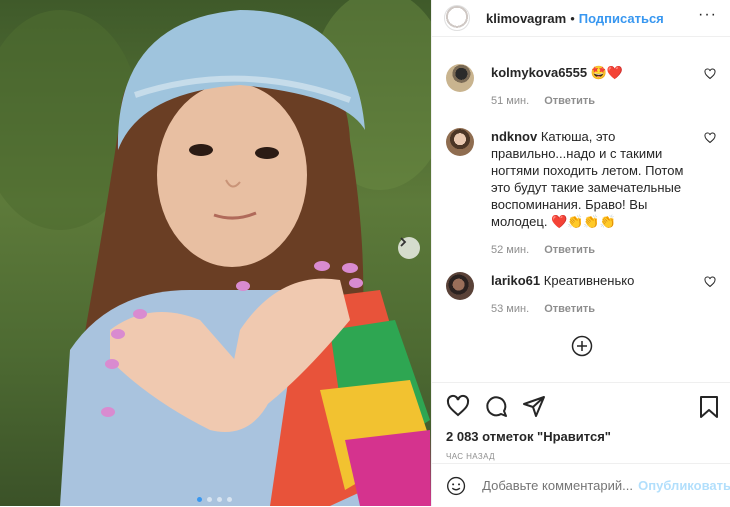 The image size is (730, 507). Describe the element at coordinates (514, 136) in the screenshot. I see `comment-username: ndknov` at that location.